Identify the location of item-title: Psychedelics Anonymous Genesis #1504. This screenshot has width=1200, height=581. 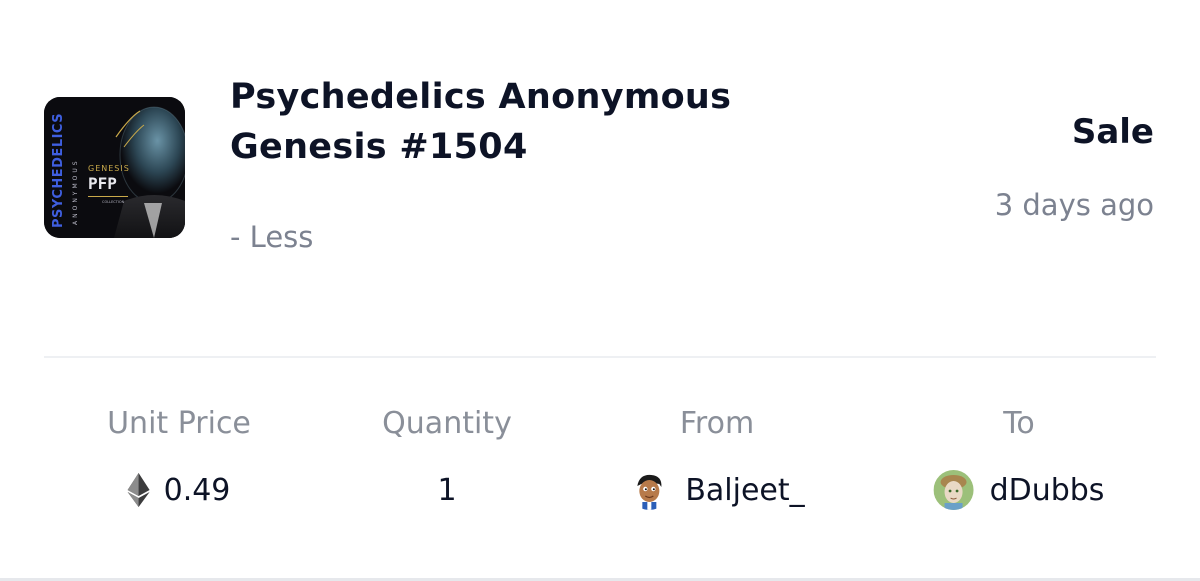
(510, 122).